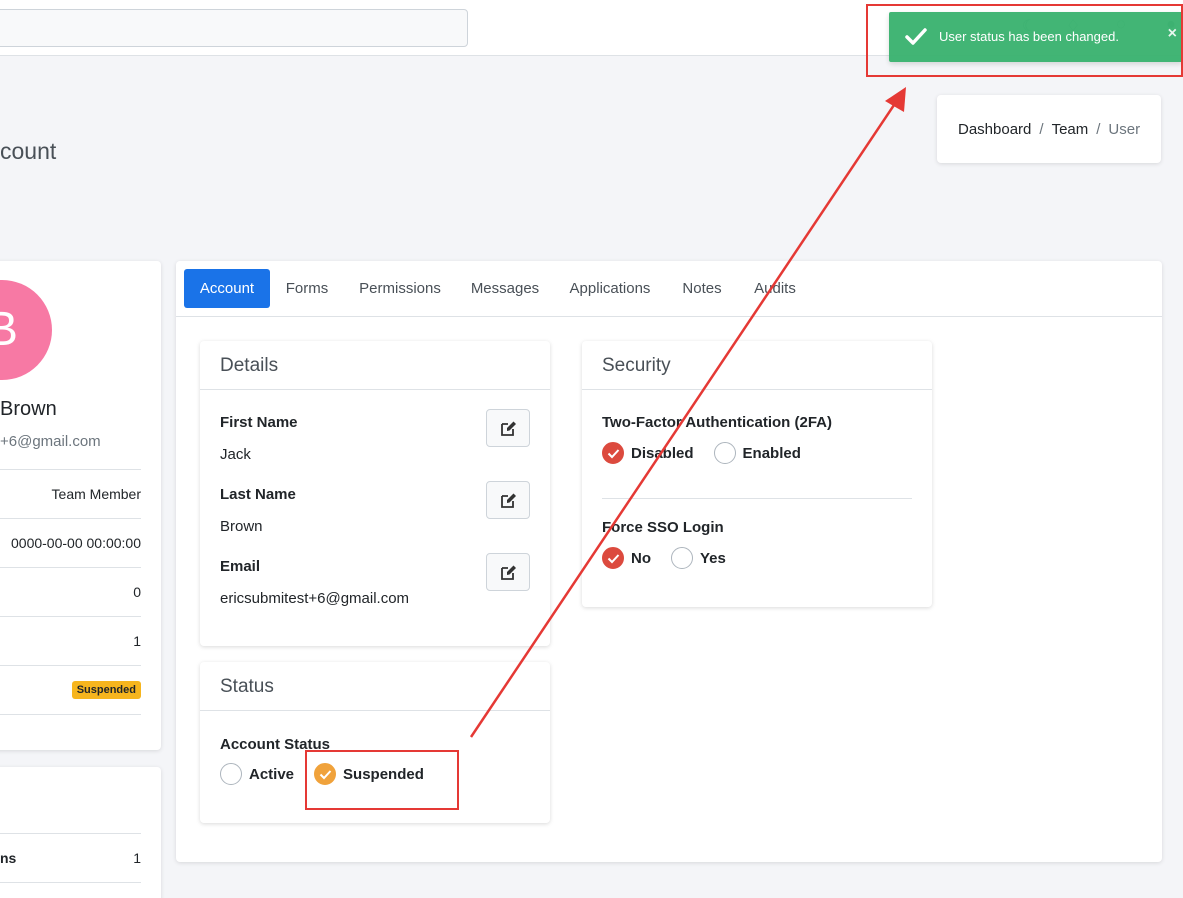 Image resolution: width=1183 pixels, height=898 pixels. Describe the element at coordinates (258, 494) in the screenshot. I see `last-name-label: Last Name` at that location.